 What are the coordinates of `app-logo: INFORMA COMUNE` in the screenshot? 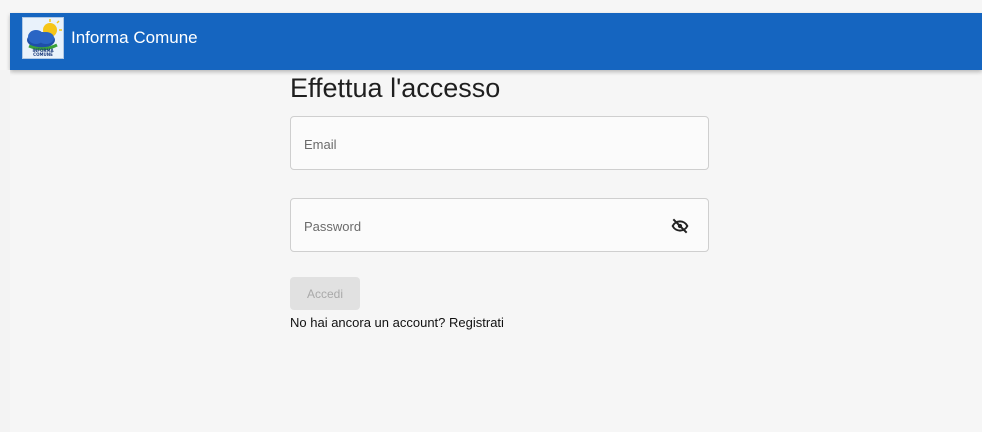 It's located at (43, 37).